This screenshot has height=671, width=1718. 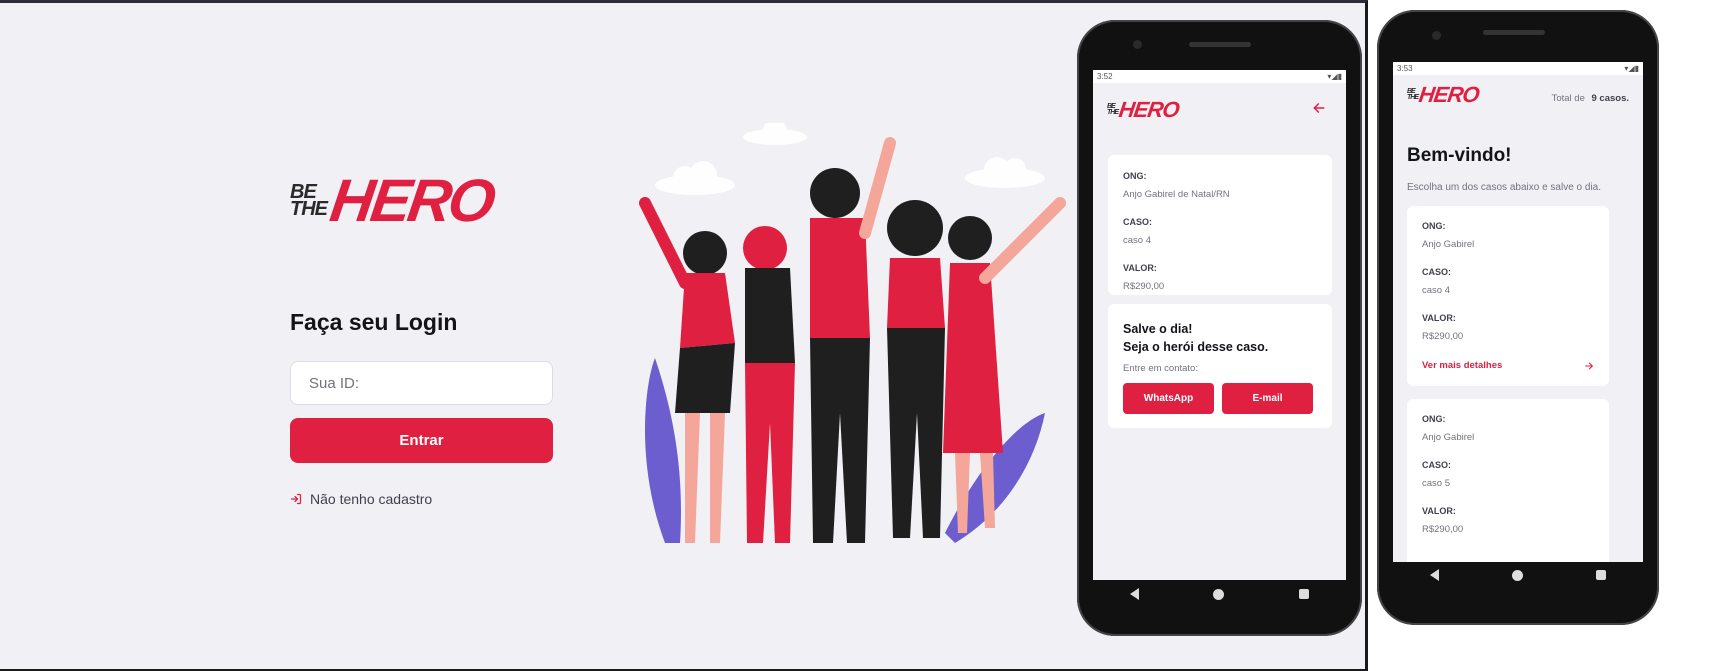 What do you see at coordinates (1462, 365) in the screenshot?
I see `details-link-label: Ver mais detalhes` at bounding box center [1462, 365].